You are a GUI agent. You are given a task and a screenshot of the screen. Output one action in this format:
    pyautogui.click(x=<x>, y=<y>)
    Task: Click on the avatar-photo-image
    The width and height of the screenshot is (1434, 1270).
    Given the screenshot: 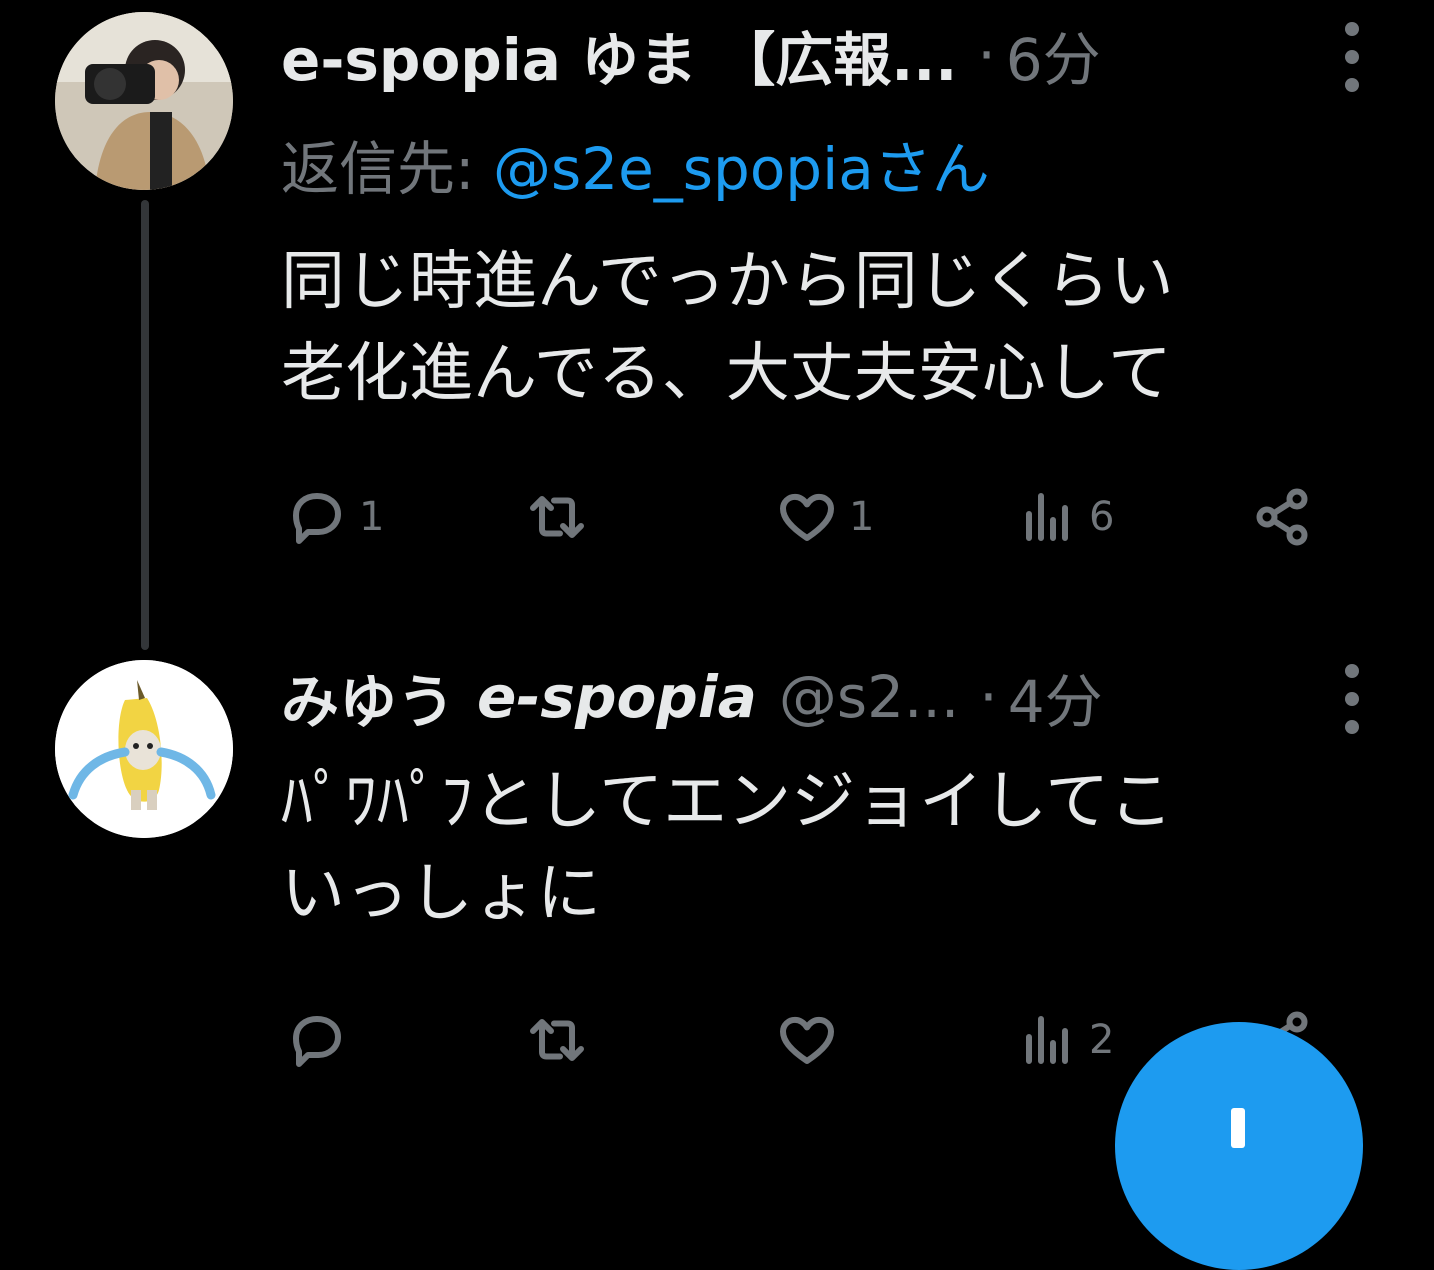 What is the action you would take?
    pyautogui.click(x=144, y=101)
    